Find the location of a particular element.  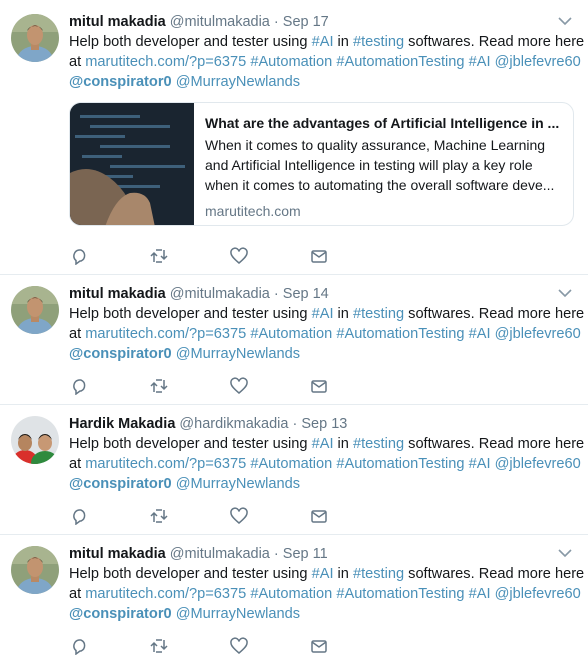

tweet-header: mitul makadia @mitulmakadia · Sep 17 is located at coordinates (321, 22).